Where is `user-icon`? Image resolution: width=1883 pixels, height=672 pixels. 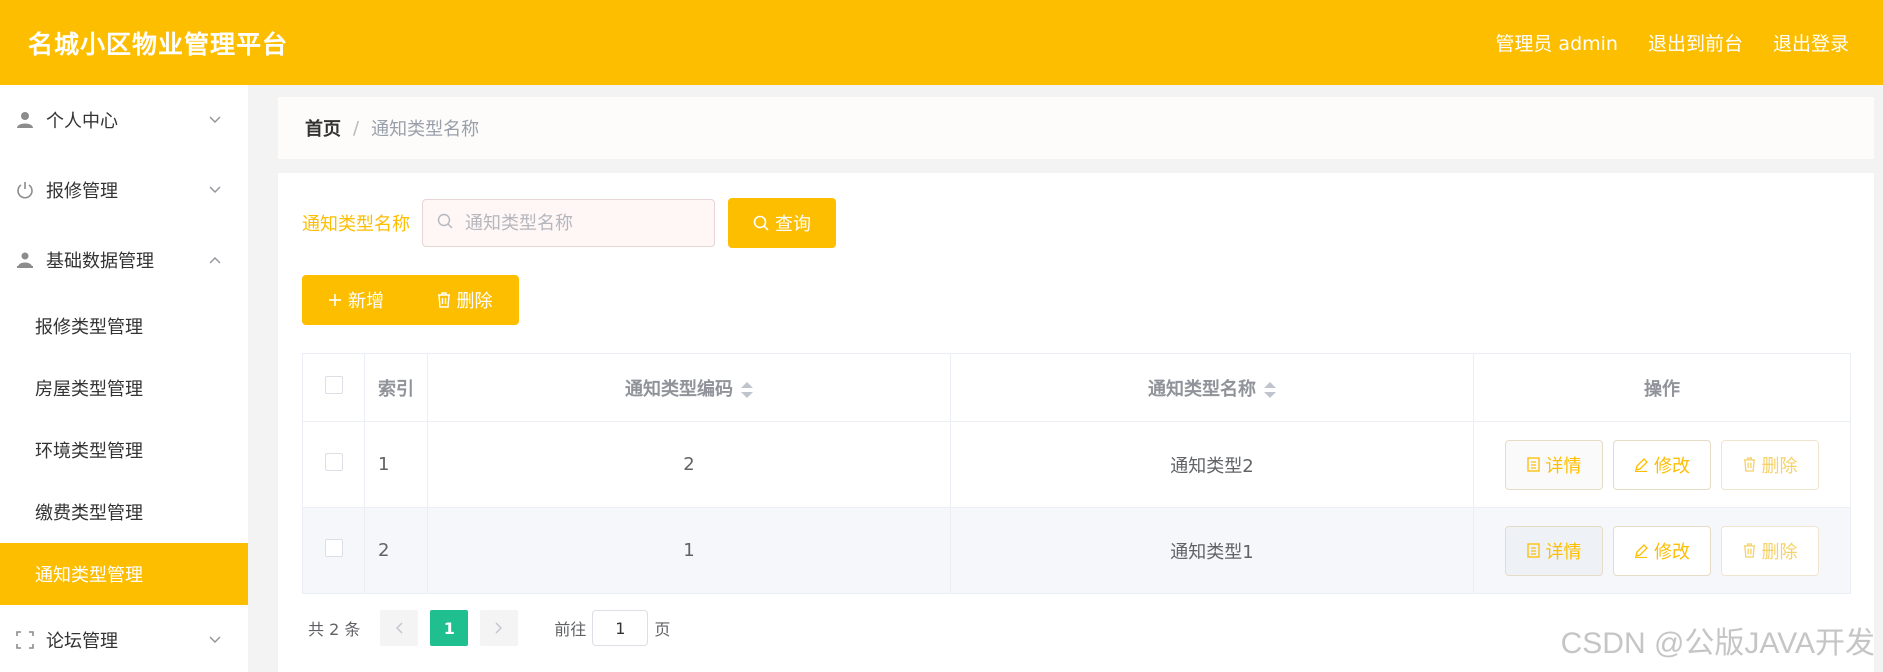
user-icon is located at coordinates (25, 120).